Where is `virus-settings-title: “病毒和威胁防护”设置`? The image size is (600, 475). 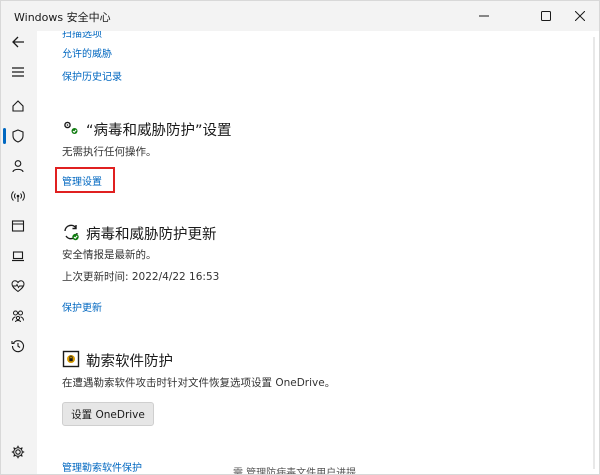
virus-settings-title: “病毒和威胁防护”设置 is located at coordinates (159, 131).